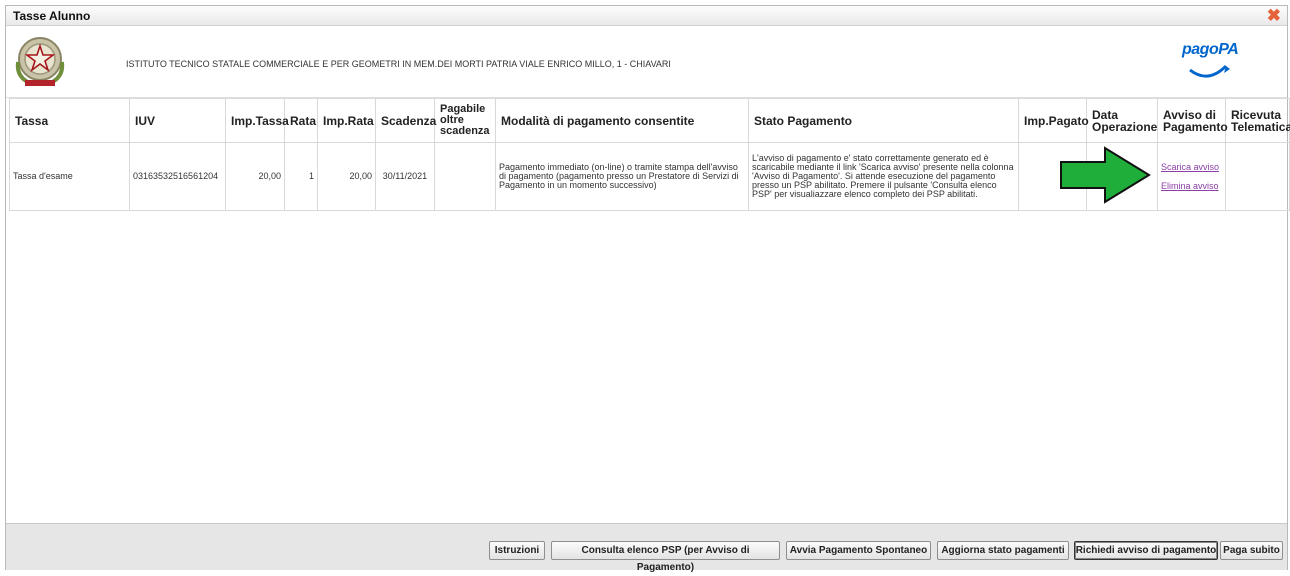 The height and width of the screenshot is (576, 1290). What do you see at coordinates (177, 176) in the screenshot?
I see `cell-iuv: 03163532516561204` at bounding box center [177, 176].